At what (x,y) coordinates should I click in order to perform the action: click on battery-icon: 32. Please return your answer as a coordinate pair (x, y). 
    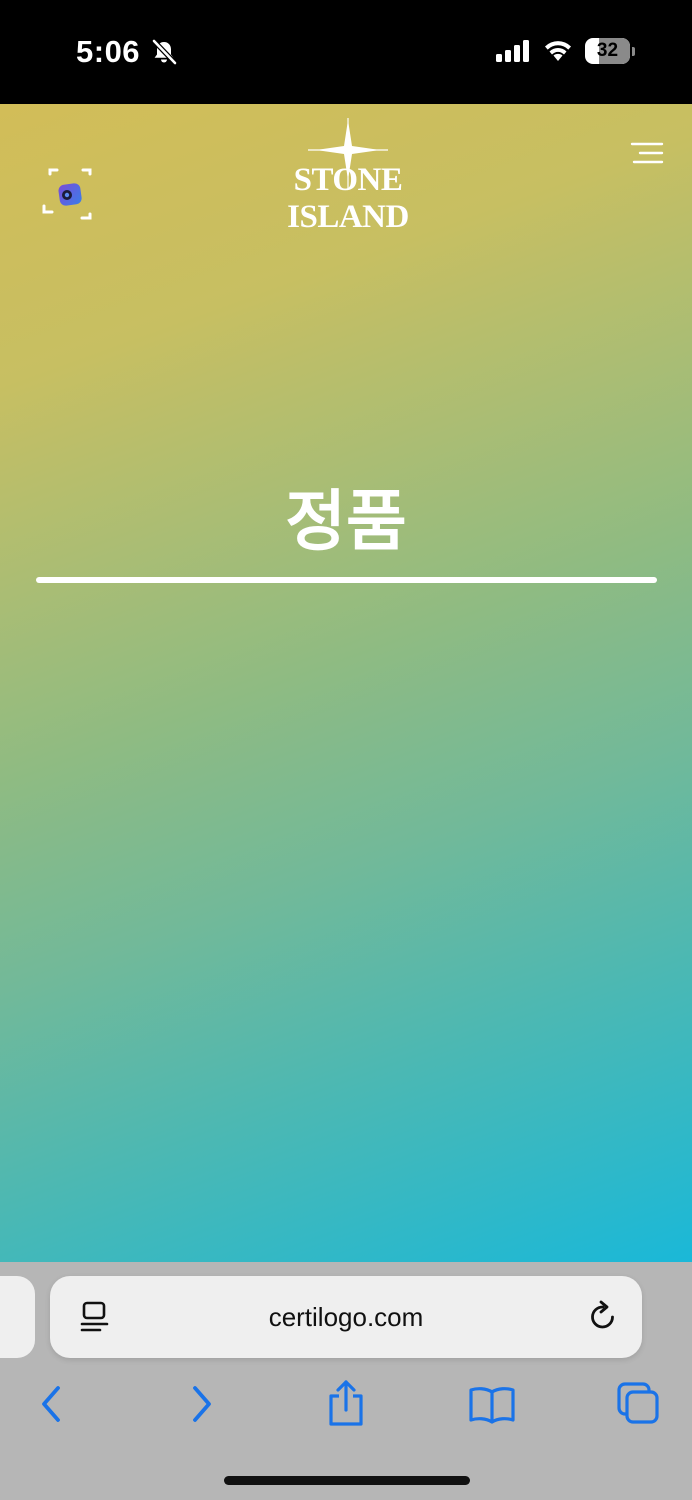
    Looking at the image, I should click on (610, 51).